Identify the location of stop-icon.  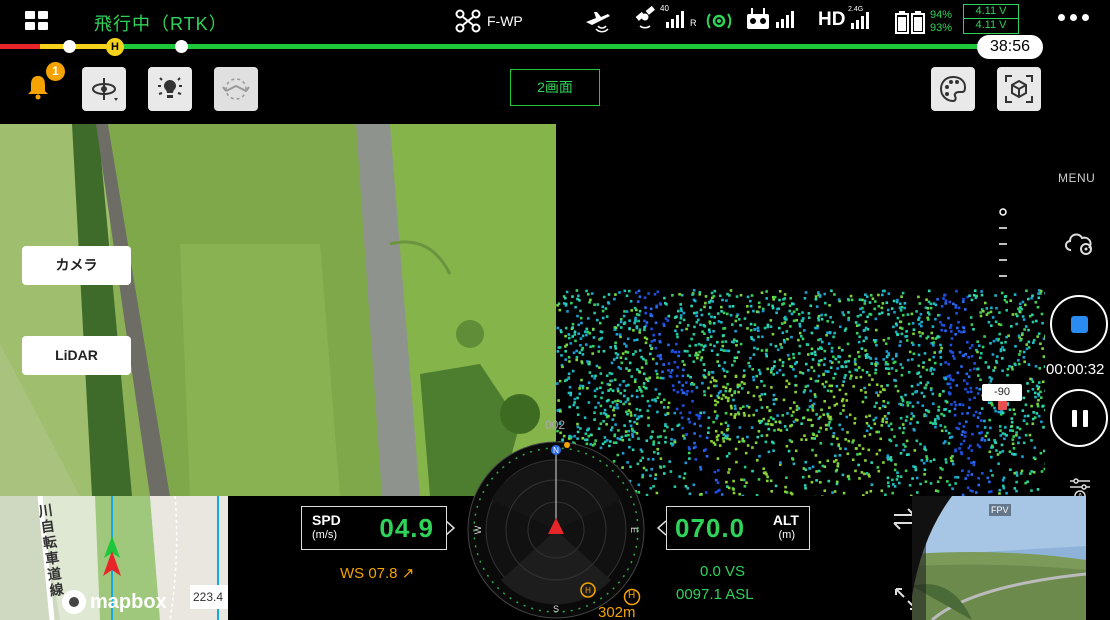
(1079, 324).